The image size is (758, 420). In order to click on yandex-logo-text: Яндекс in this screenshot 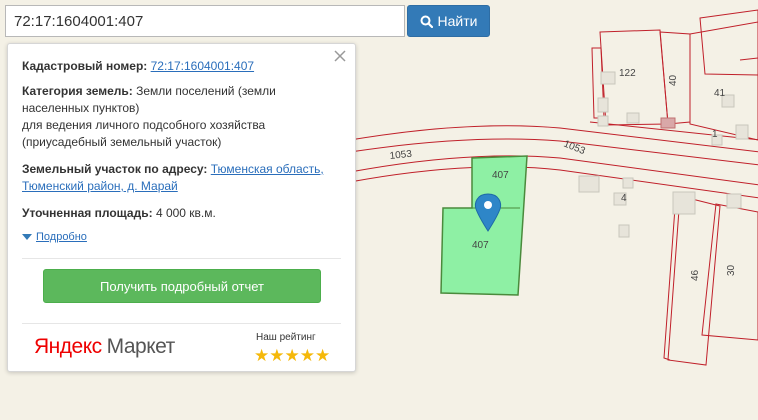, I will do `click(68, 346)`.